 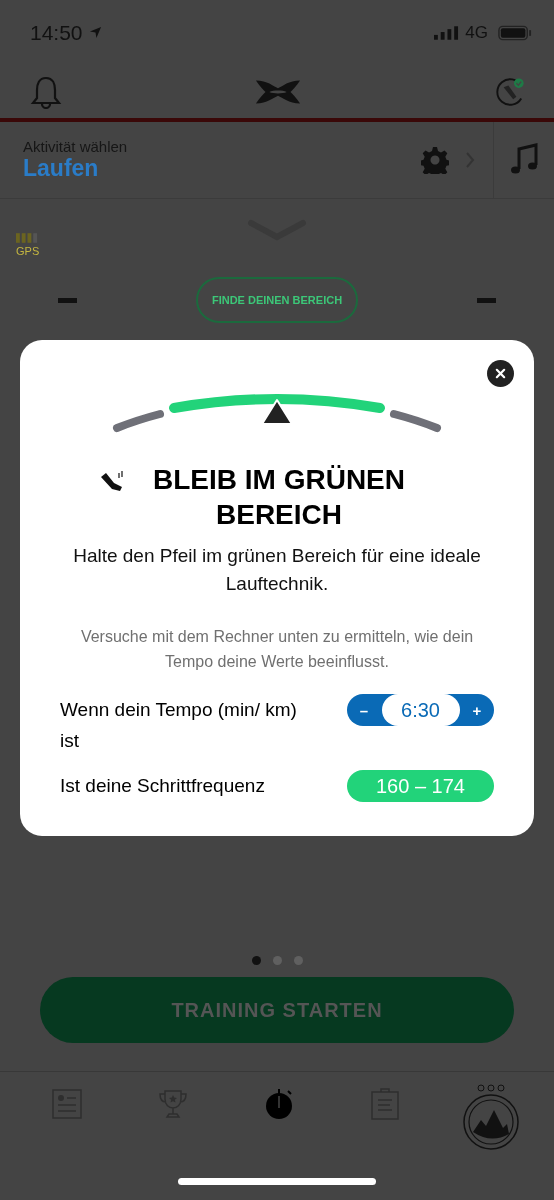 I want to click on dialog-title: BLEIB IM GRÜNEN BEREICH, so click(x=279, y=497).